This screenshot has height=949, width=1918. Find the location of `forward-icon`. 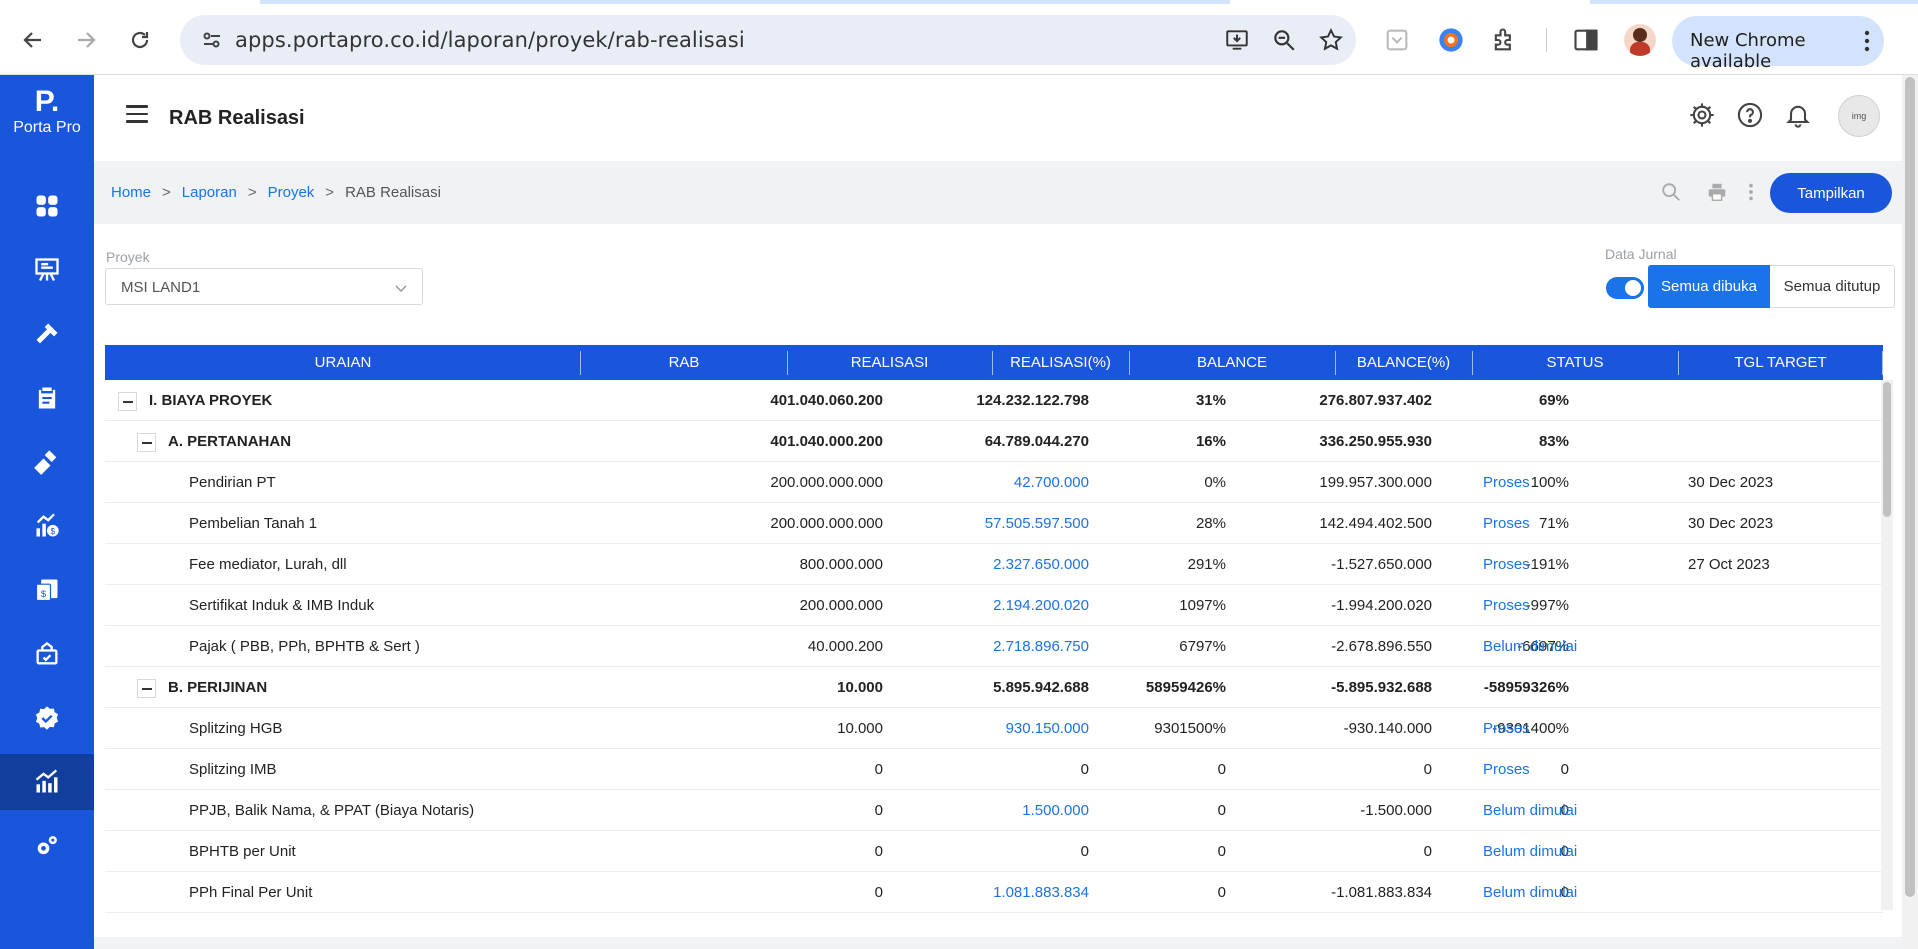

forward-icon is located at coordinates (86, 40).